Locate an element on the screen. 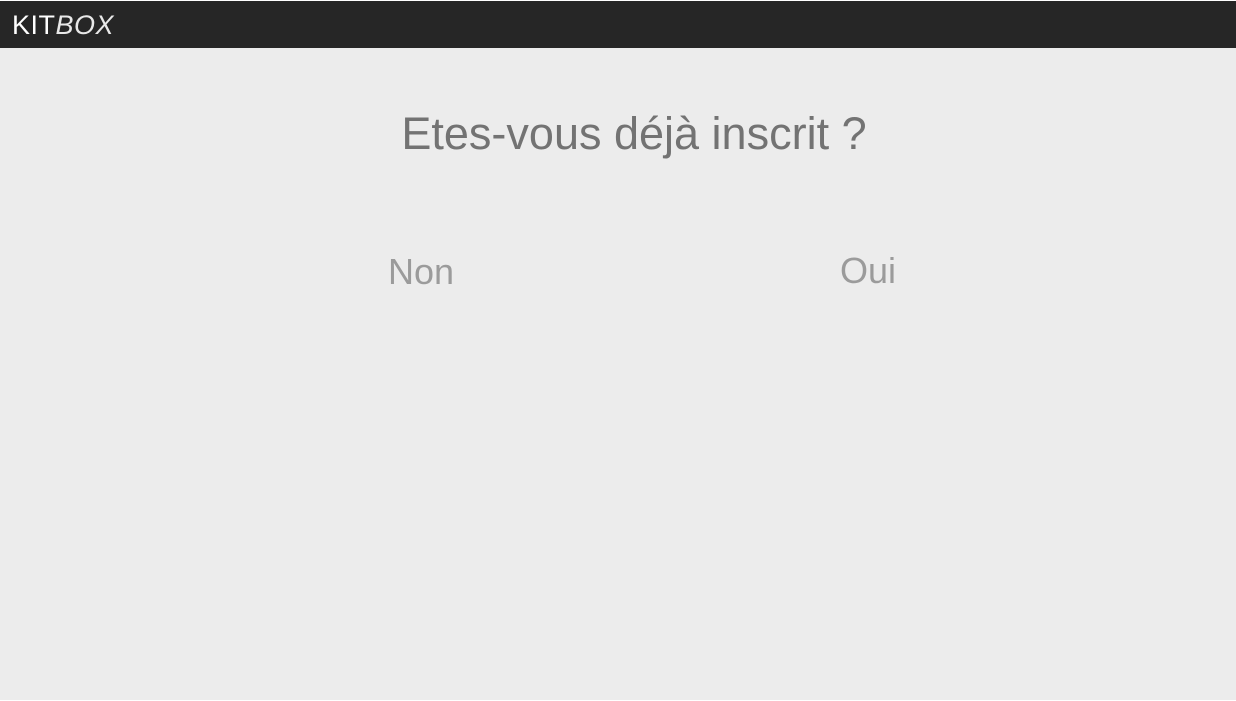 The width and height of the screenshot is (1236, 701). page-question: Etes-vous déjà inscrit ? is located at coordinates (634, 133).